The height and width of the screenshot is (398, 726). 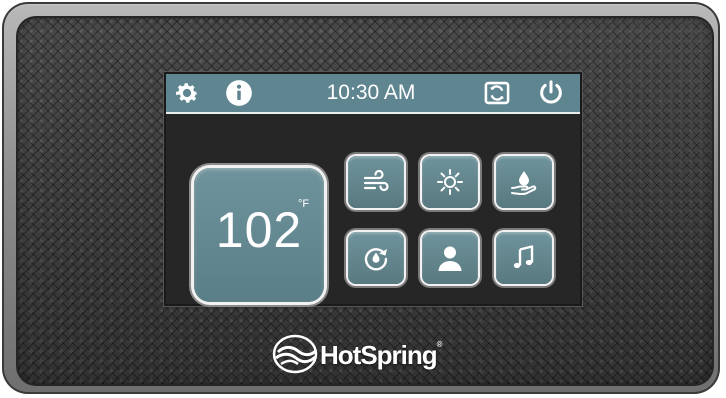 I want to click on music-button, so click(x=524, y=258).